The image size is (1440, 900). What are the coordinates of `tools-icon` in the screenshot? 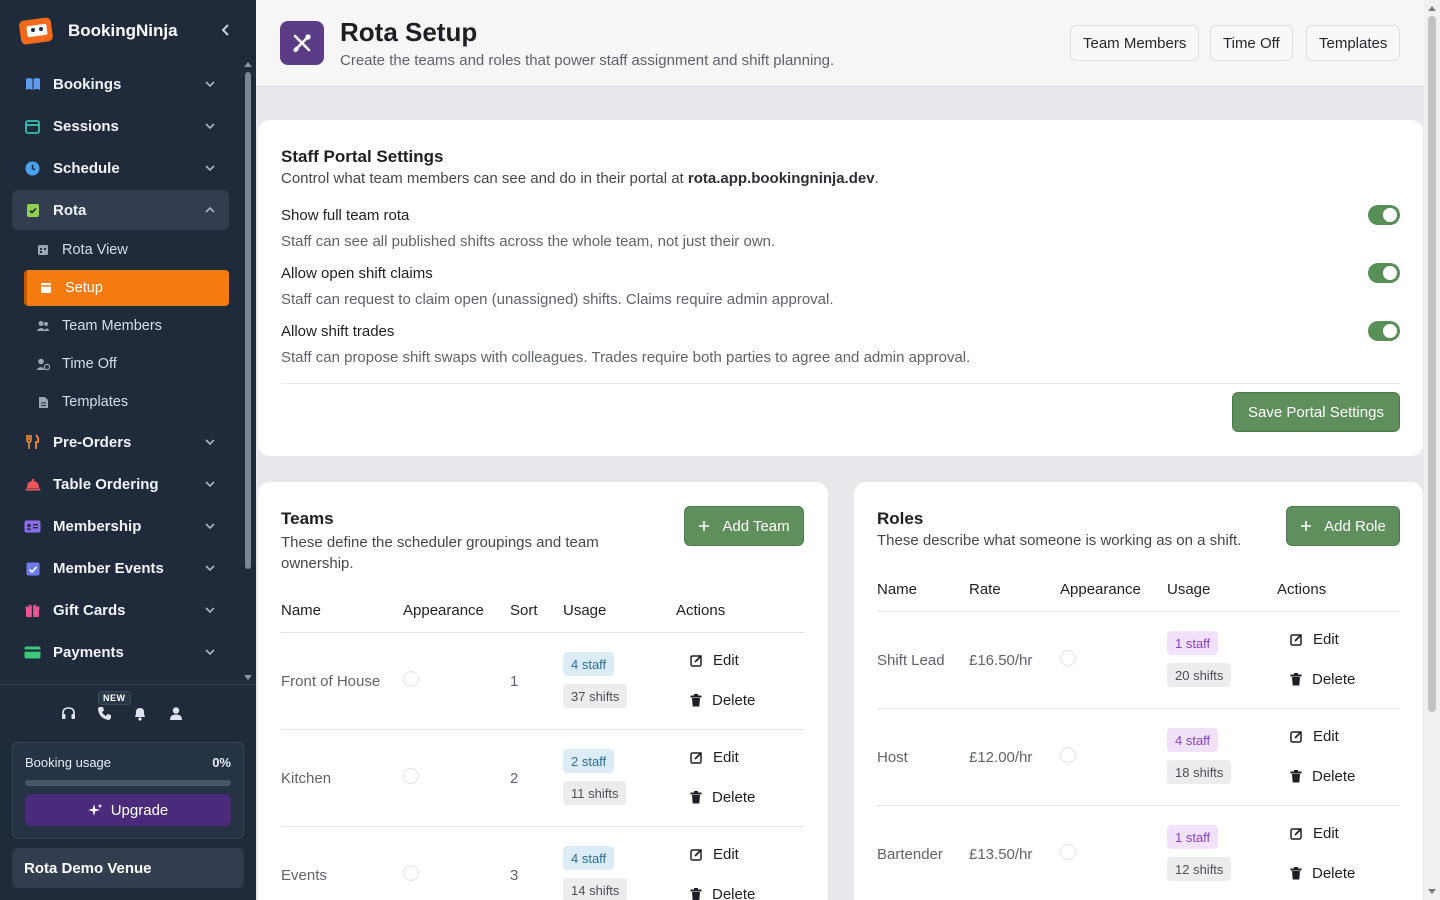 It's located at (302, 43).